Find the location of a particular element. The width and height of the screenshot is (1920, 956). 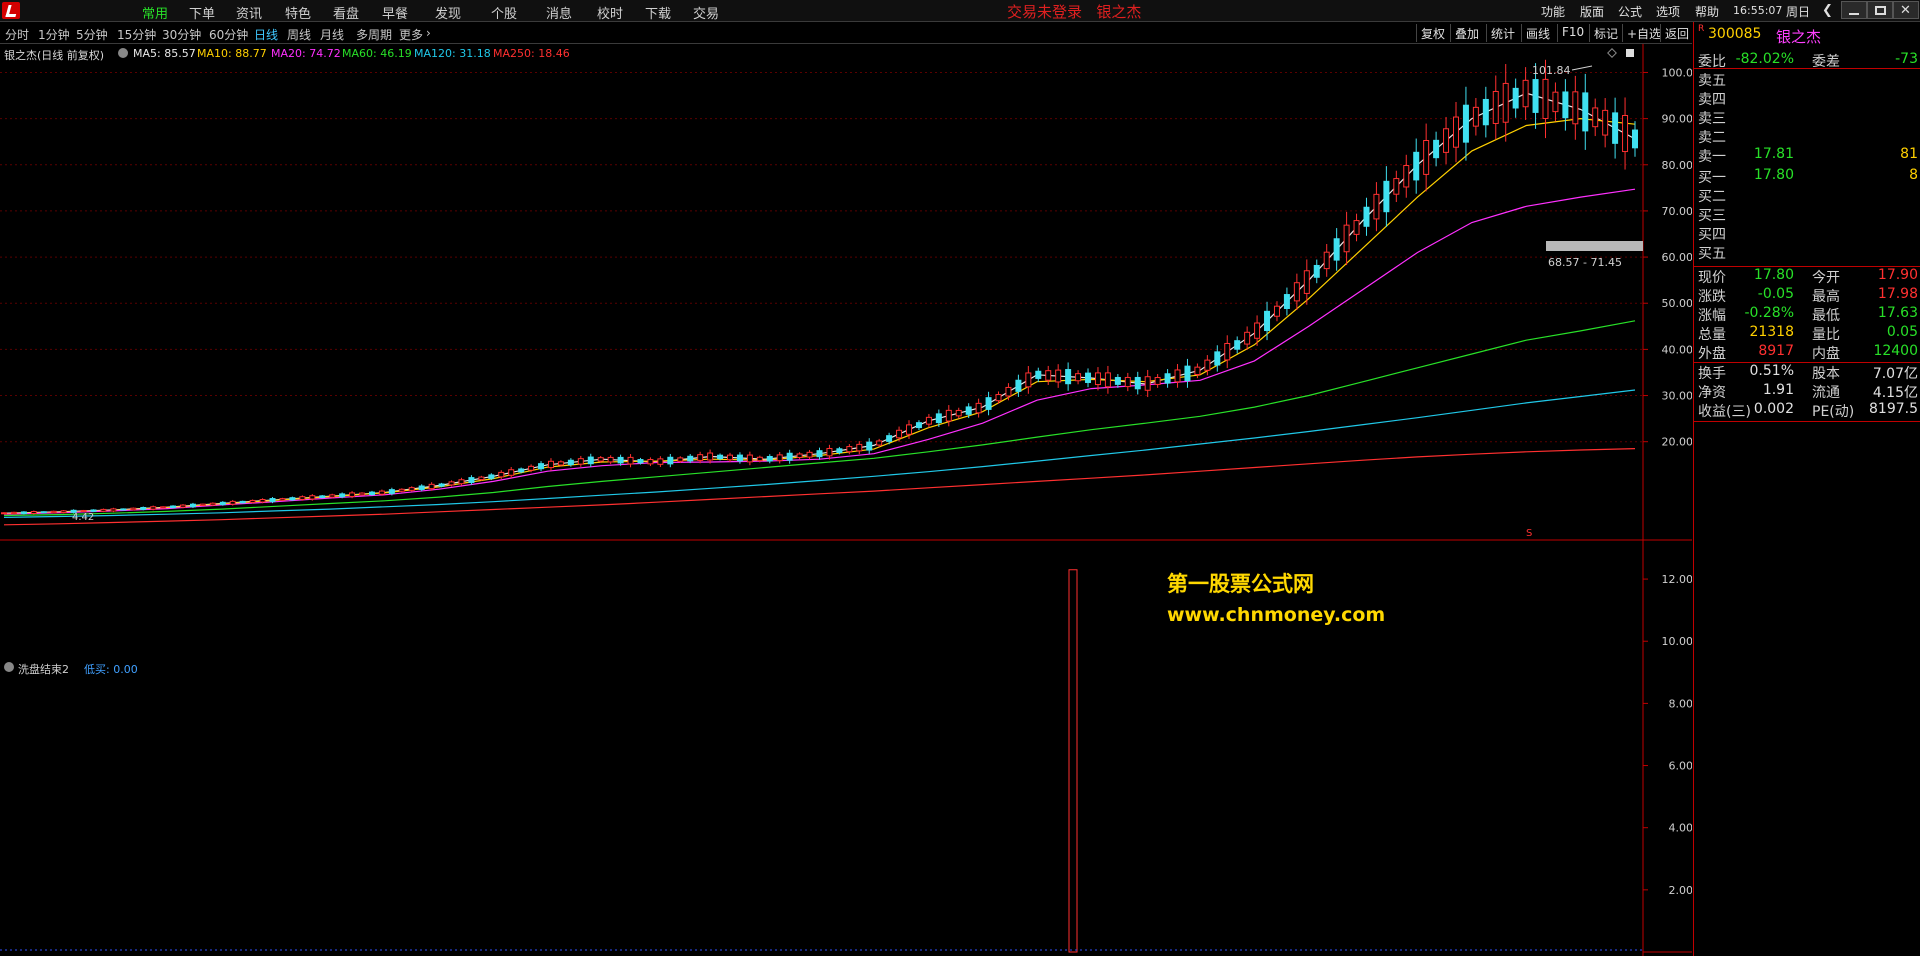

indicator-toggle-icon is located at coordinates (9, 667).